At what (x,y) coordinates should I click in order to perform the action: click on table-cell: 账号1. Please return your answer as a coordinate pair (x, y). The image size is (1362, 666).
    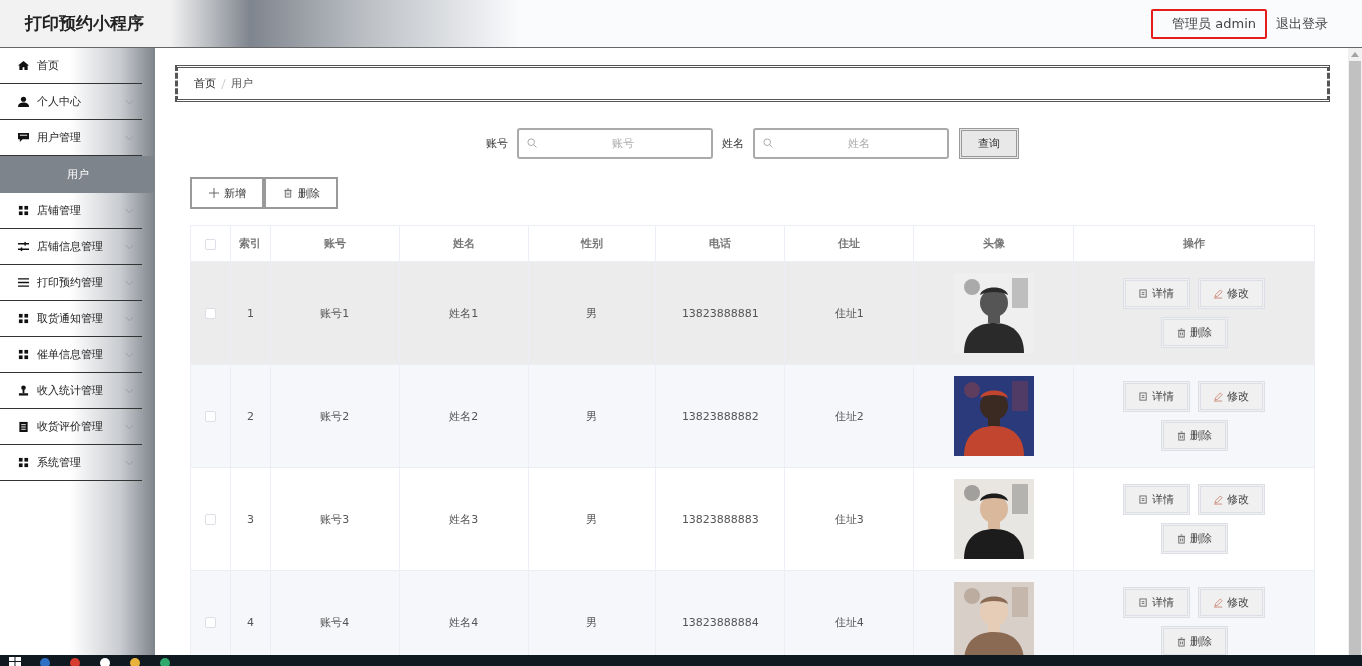
    Looking at the image, I should click on (335, 313).